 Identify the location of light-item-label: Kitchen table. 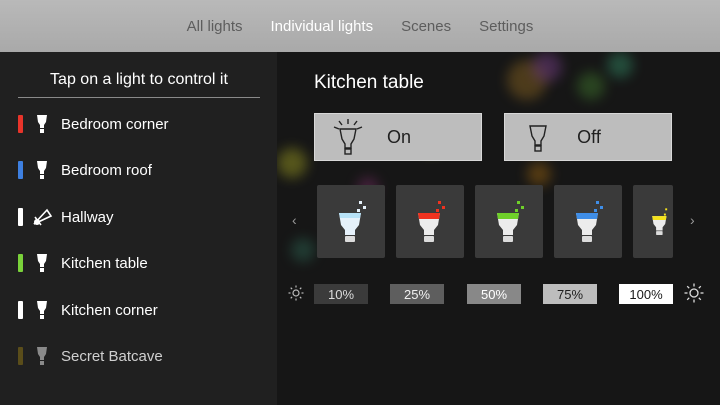
(104, 263).